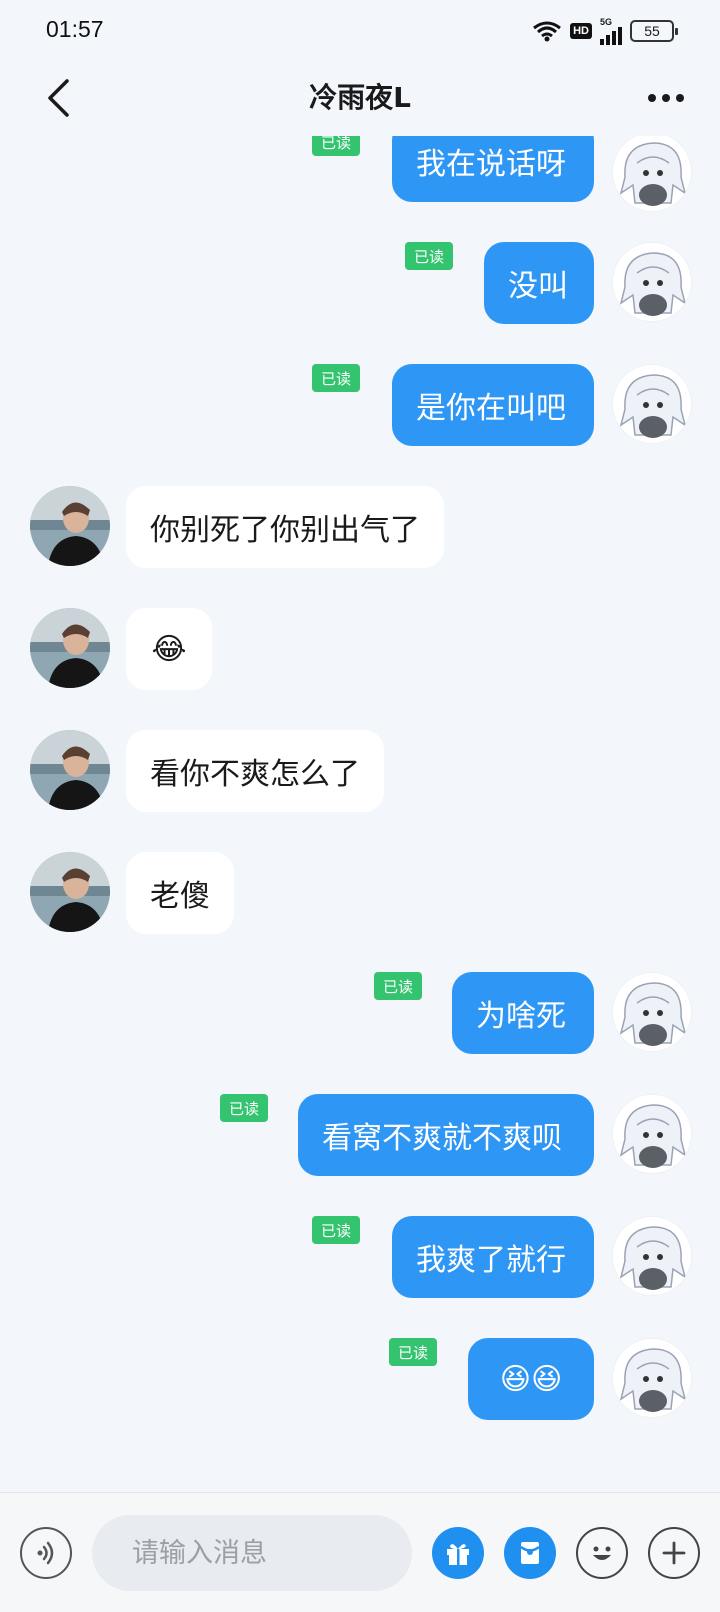 This screenshot has height=1612, width=720. I want to click on network-type: 5G, so click(606, 21).